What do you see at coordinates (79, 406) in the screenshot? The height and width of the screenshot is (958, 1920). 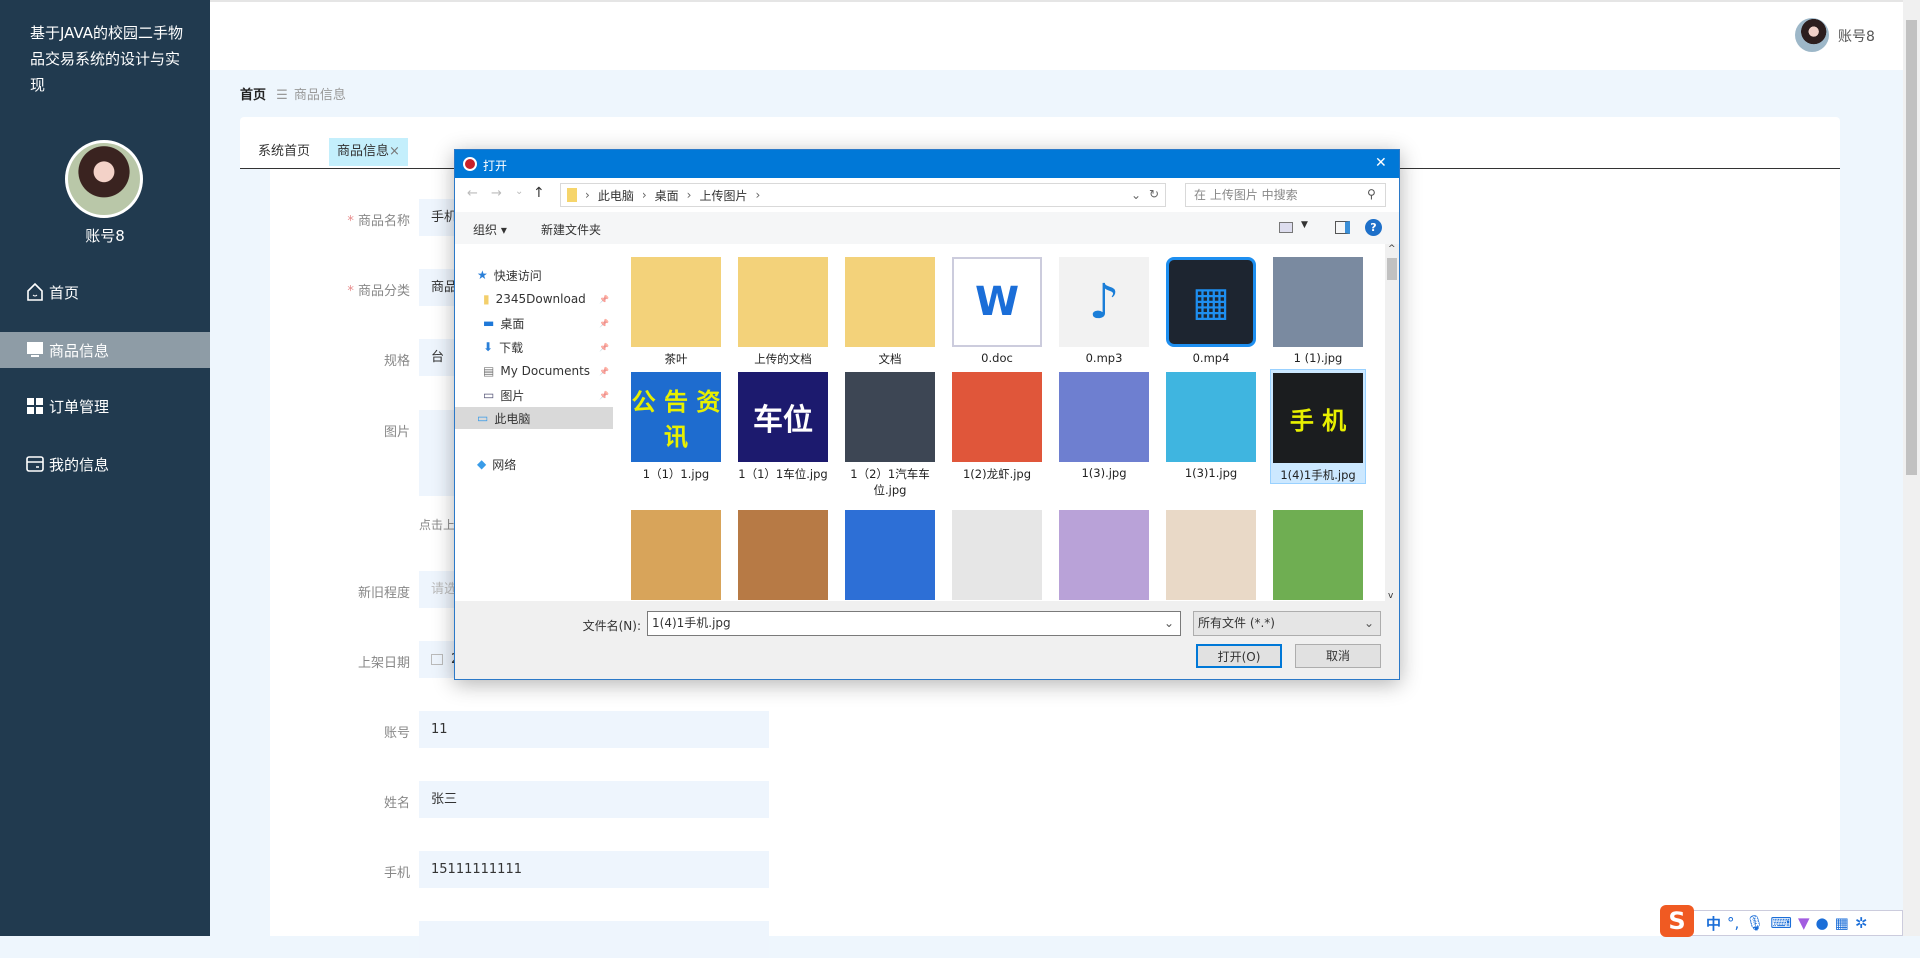 I see `menu-label: 订单管理` at bounding box center [79, 406].